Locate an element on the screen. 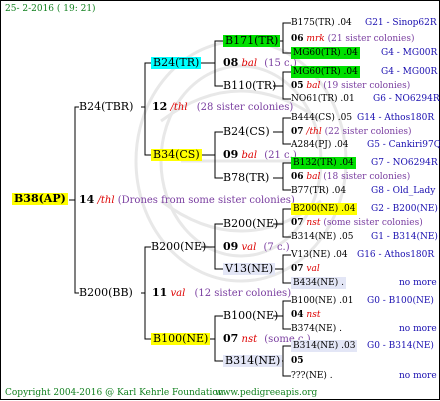  gen4-ref: G14 - Athos180R is located at coordinates (396, 118).